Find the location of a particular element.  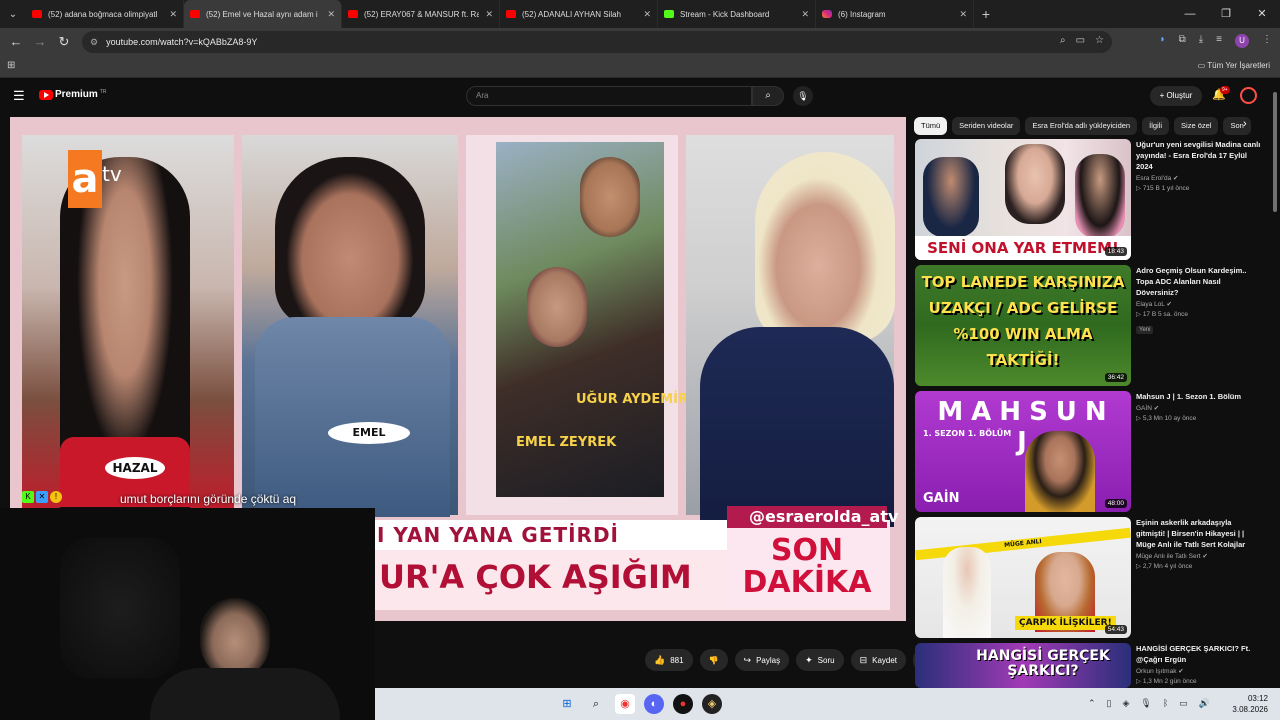

url-text: youtube.com/watch?v=kQABbZA8-9Y is located at coordinates (181, 42).